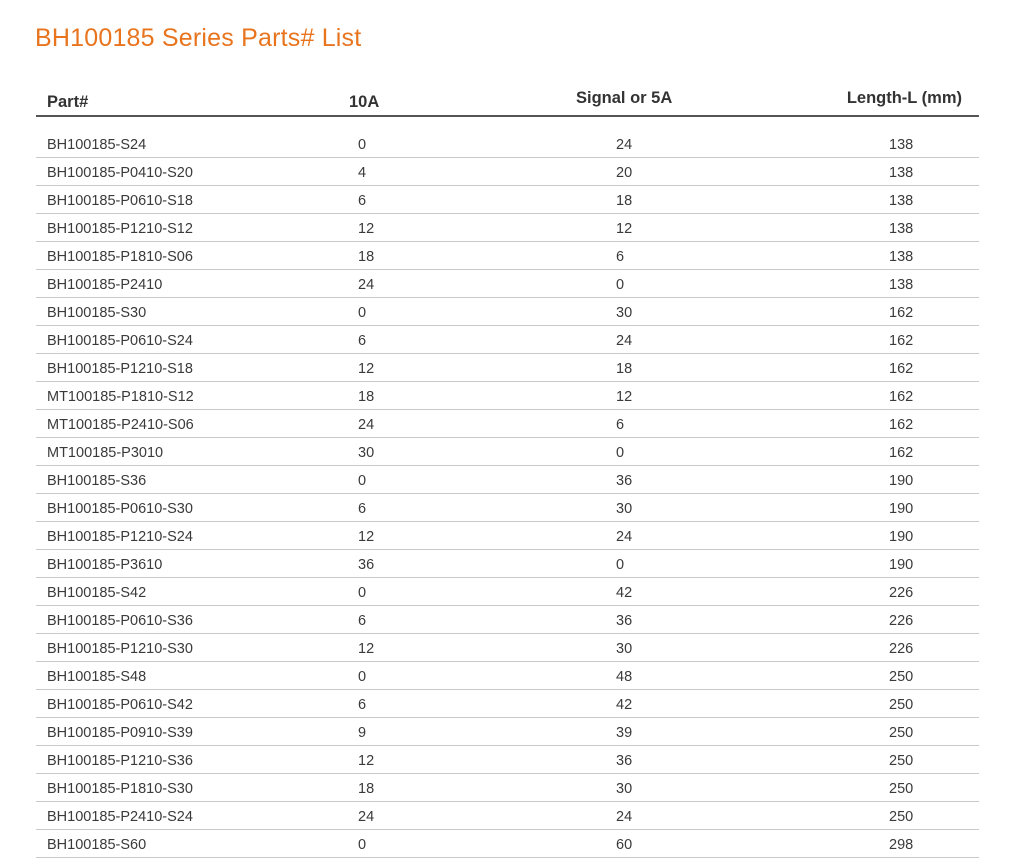 The image size is (1012, 858). Describe the element at coordinates (507, 592) in the screenshot. I see `table-row: BH100185-S42 0 42 226` at that location.